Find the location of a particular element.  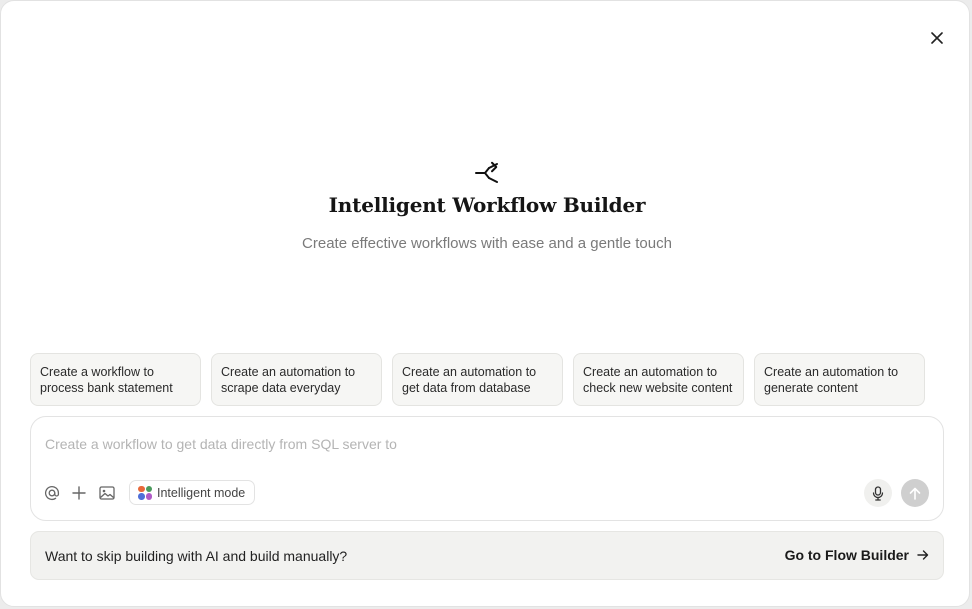

voice-input-button is located at coordinates (878, 493).